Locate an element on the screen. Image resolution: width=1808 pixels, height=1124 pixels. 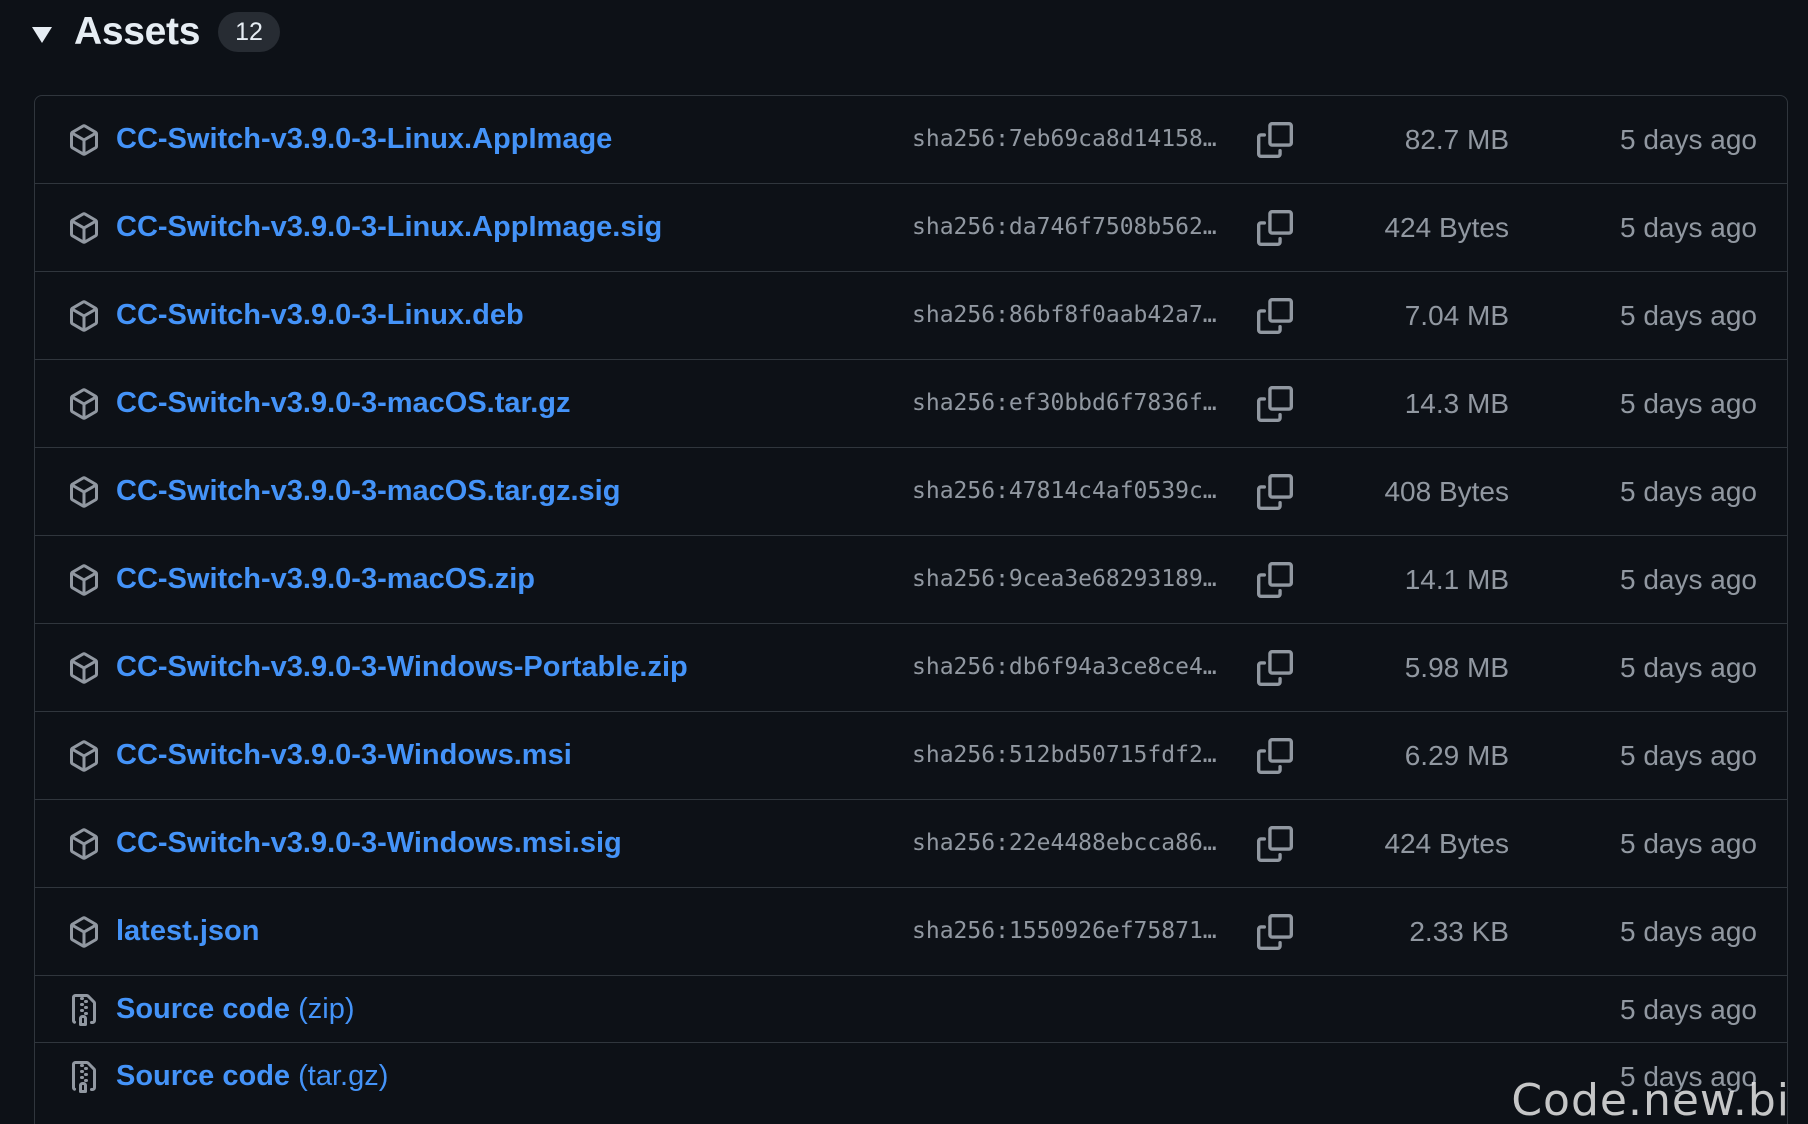
asset-name-link: CC-Switch-v3.9.0-3-Linux.AppImage.sig is located at coordinates (389, 227).